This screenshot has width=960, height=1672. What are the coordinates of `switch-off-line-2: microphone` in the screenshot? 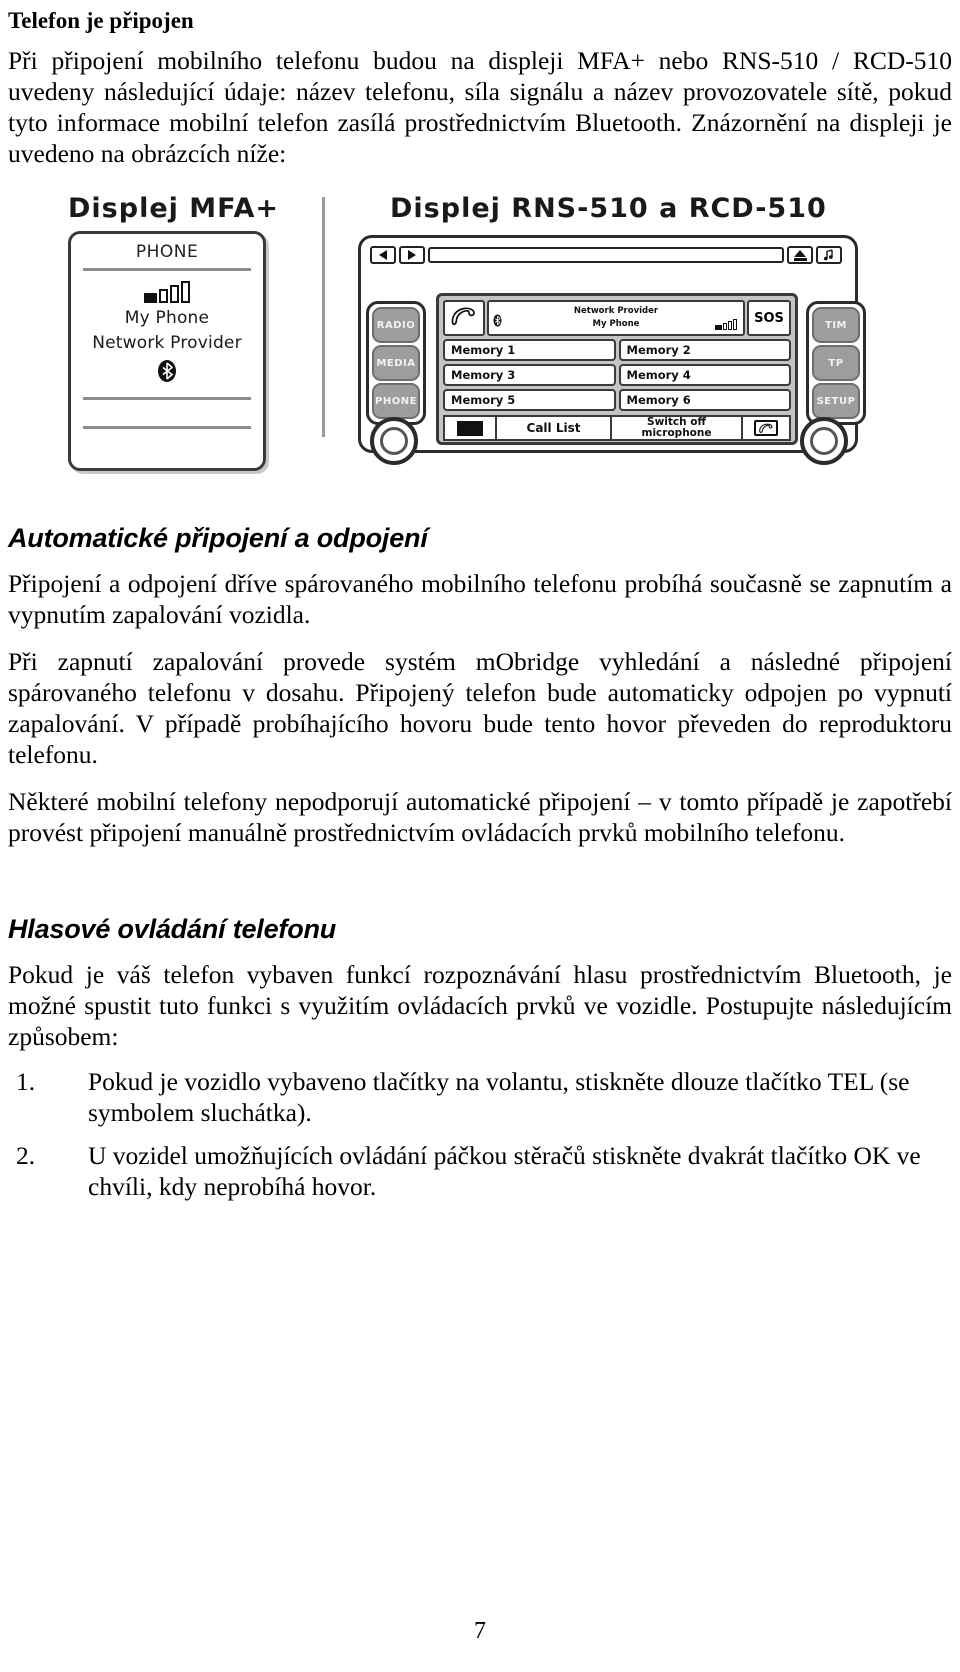 It's located at (676, 433).